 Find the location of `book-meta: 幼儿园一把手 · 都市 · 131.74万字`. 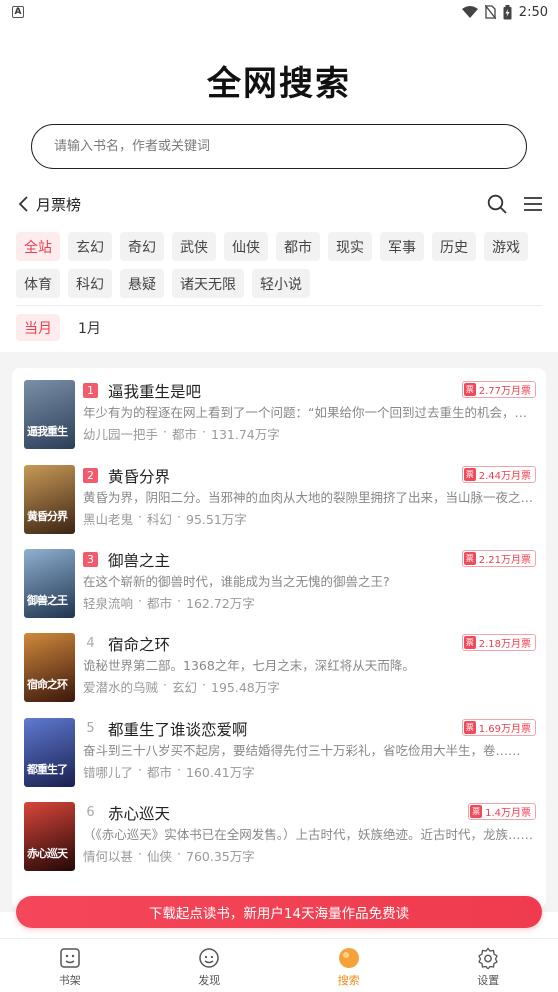

book-meta: 幼儿园一把手 · 都市 · 131.74万字 is located at coordinates (181, 433).